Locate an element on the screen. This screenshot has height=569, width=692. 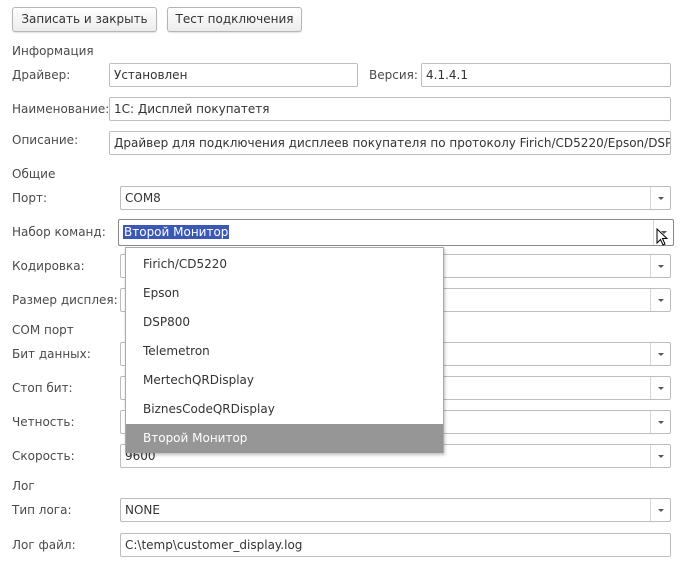
version-field: 4.1.4.1 is located at coordinates (546, 75).